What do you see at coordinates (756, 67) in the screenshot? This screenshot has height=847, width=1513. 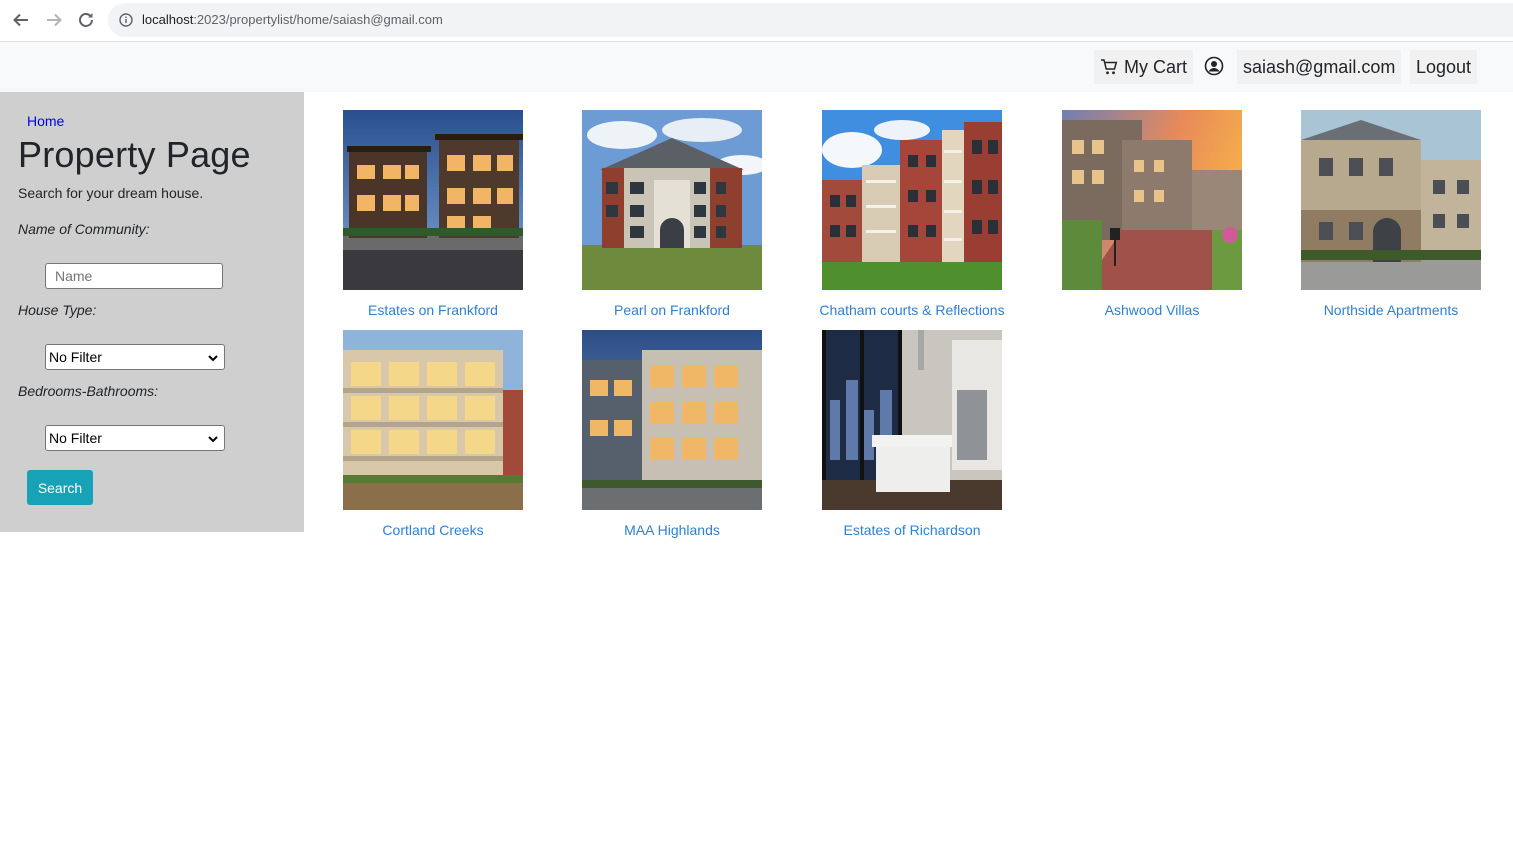 I see `top-navbar: My Cart saiash@gmail.com Logout` at bounding box center [756, 67].